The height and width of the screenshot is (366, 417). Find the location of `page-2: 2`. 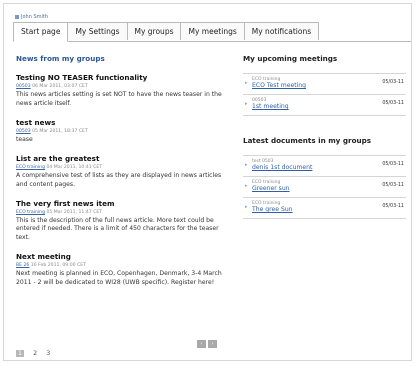

page-2: 2 is located at coordinates (35, 353).